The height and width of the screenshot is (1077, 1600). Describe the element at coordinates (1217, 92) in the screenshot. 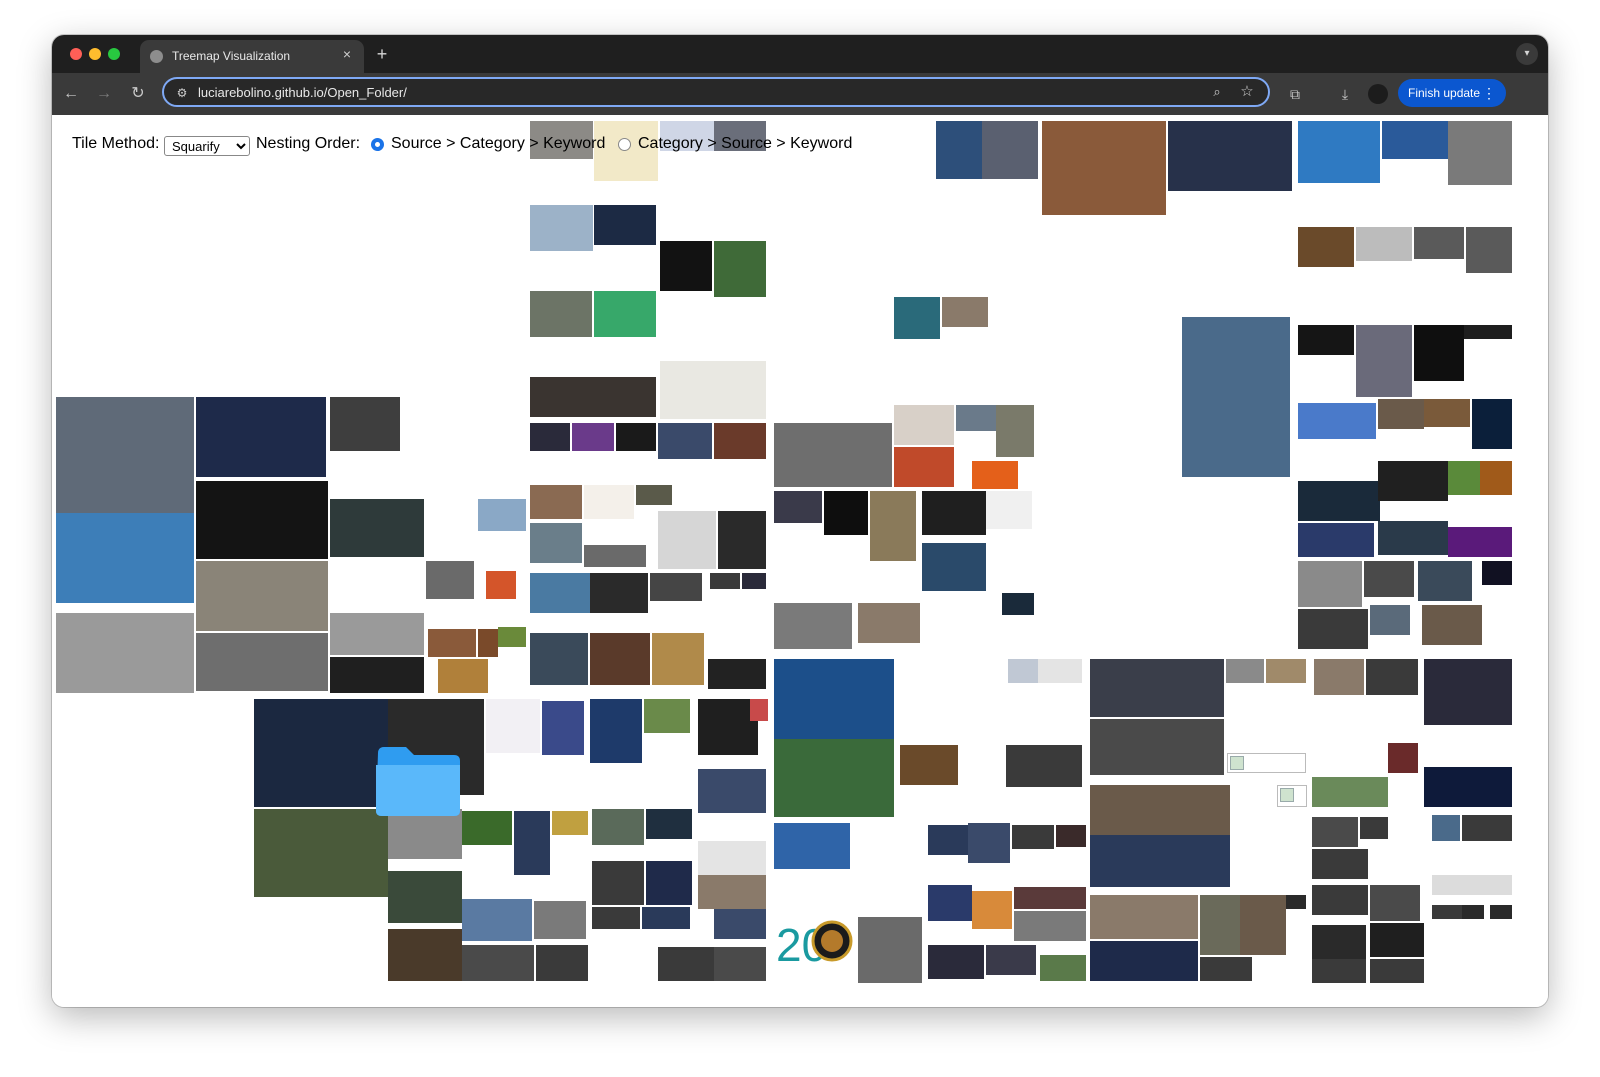

I see `zoom-icon: ⌕` at that location.